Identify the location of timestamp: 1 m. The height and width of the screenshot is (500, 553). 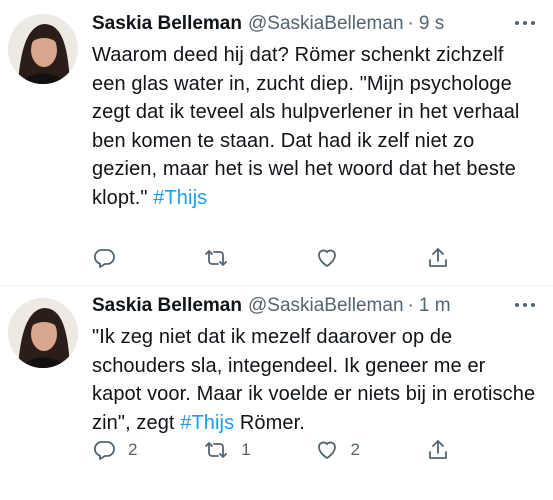
(435, 306).